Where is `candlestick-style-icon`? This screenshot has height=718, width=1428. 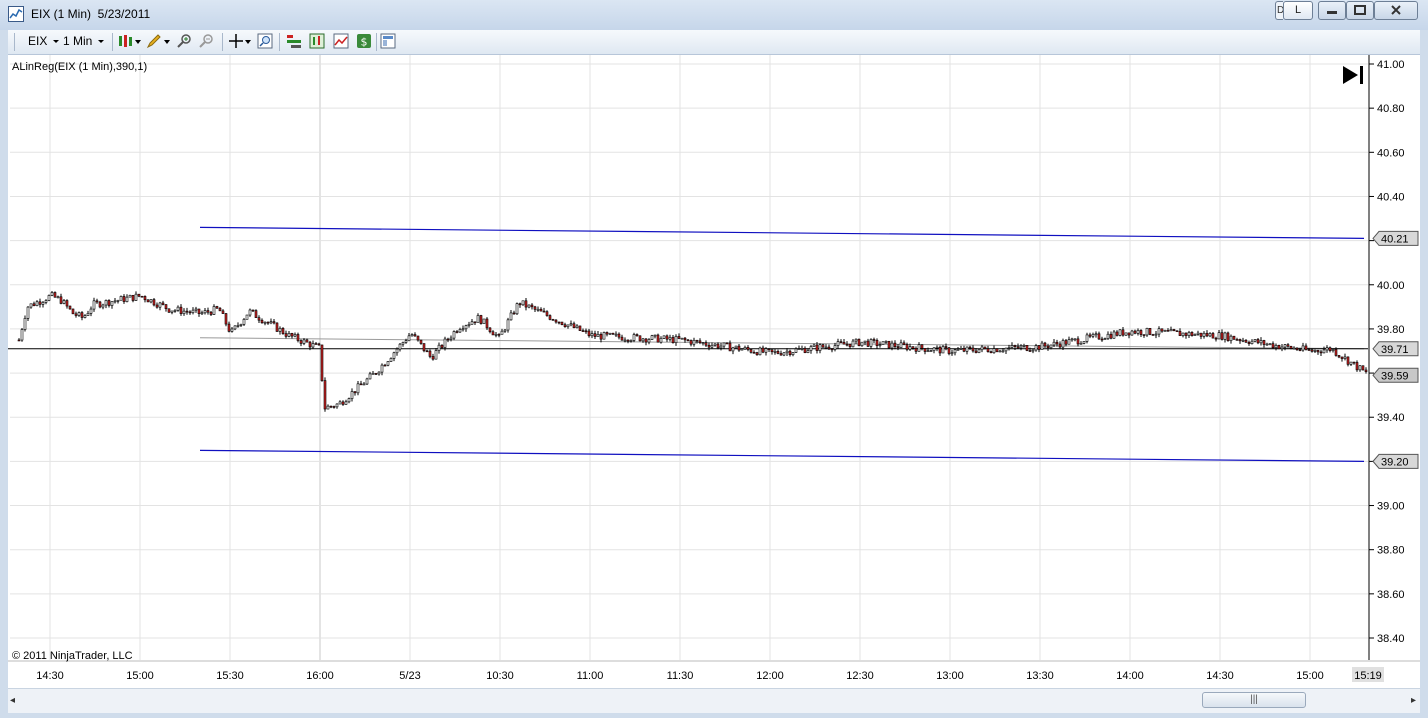
candlestick-style-icon is located at coordinates (126, 41).